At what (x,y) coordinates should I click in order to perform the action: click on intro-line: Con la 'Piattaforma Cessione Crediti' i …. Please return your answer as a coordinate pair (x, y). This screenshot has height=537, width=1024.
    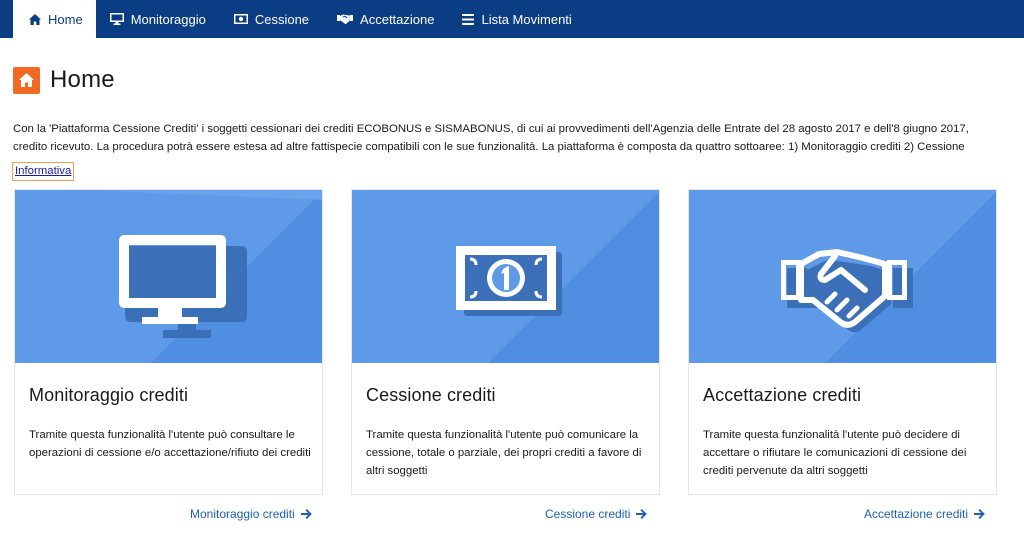
    Looking at the image, I should click on (491, 129).